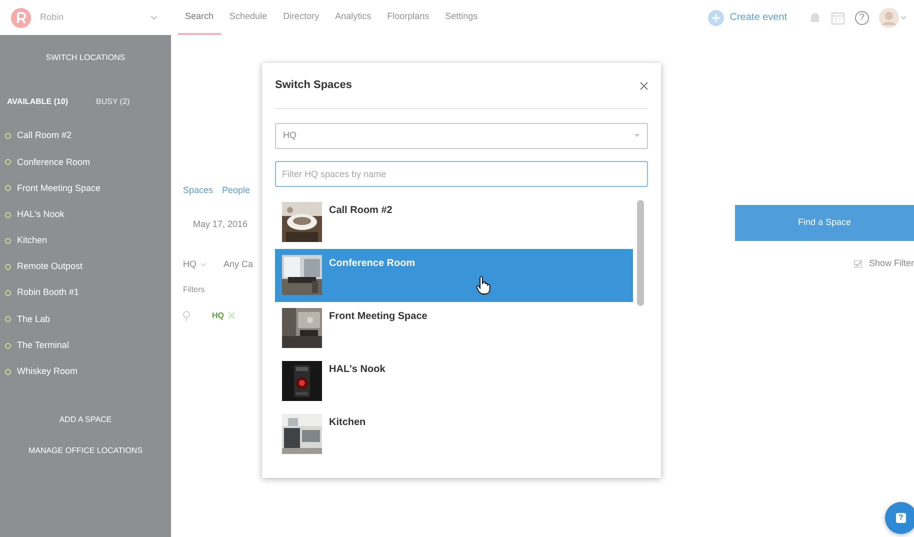  What do you see at coordinates (313, 86) in the screenshot?
I see `dialog-title: Switch Spaces` at bounding box center [313, 86].